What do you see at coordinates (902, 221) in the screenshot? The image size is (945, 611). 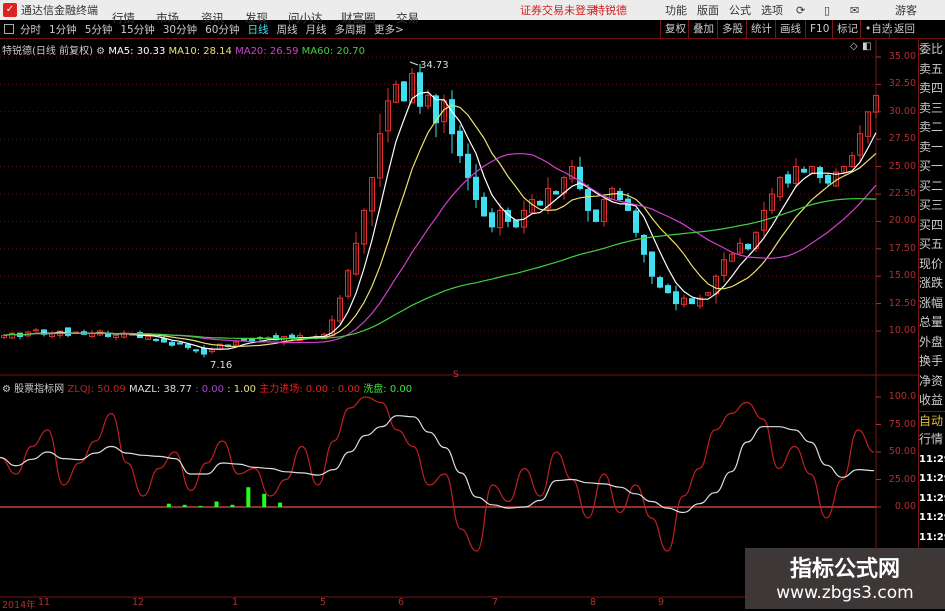 I see `price-axis-label: 20.00` at bounding box center [902, 221].